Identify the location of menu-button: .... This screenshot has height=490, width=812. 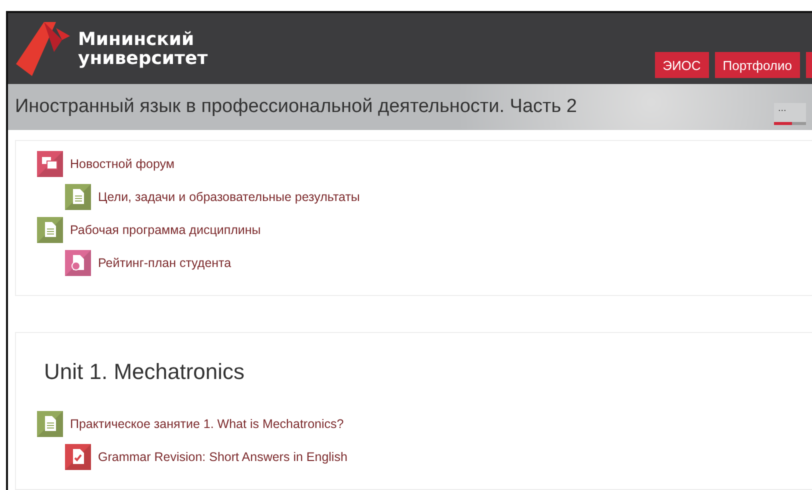
(790, 114).